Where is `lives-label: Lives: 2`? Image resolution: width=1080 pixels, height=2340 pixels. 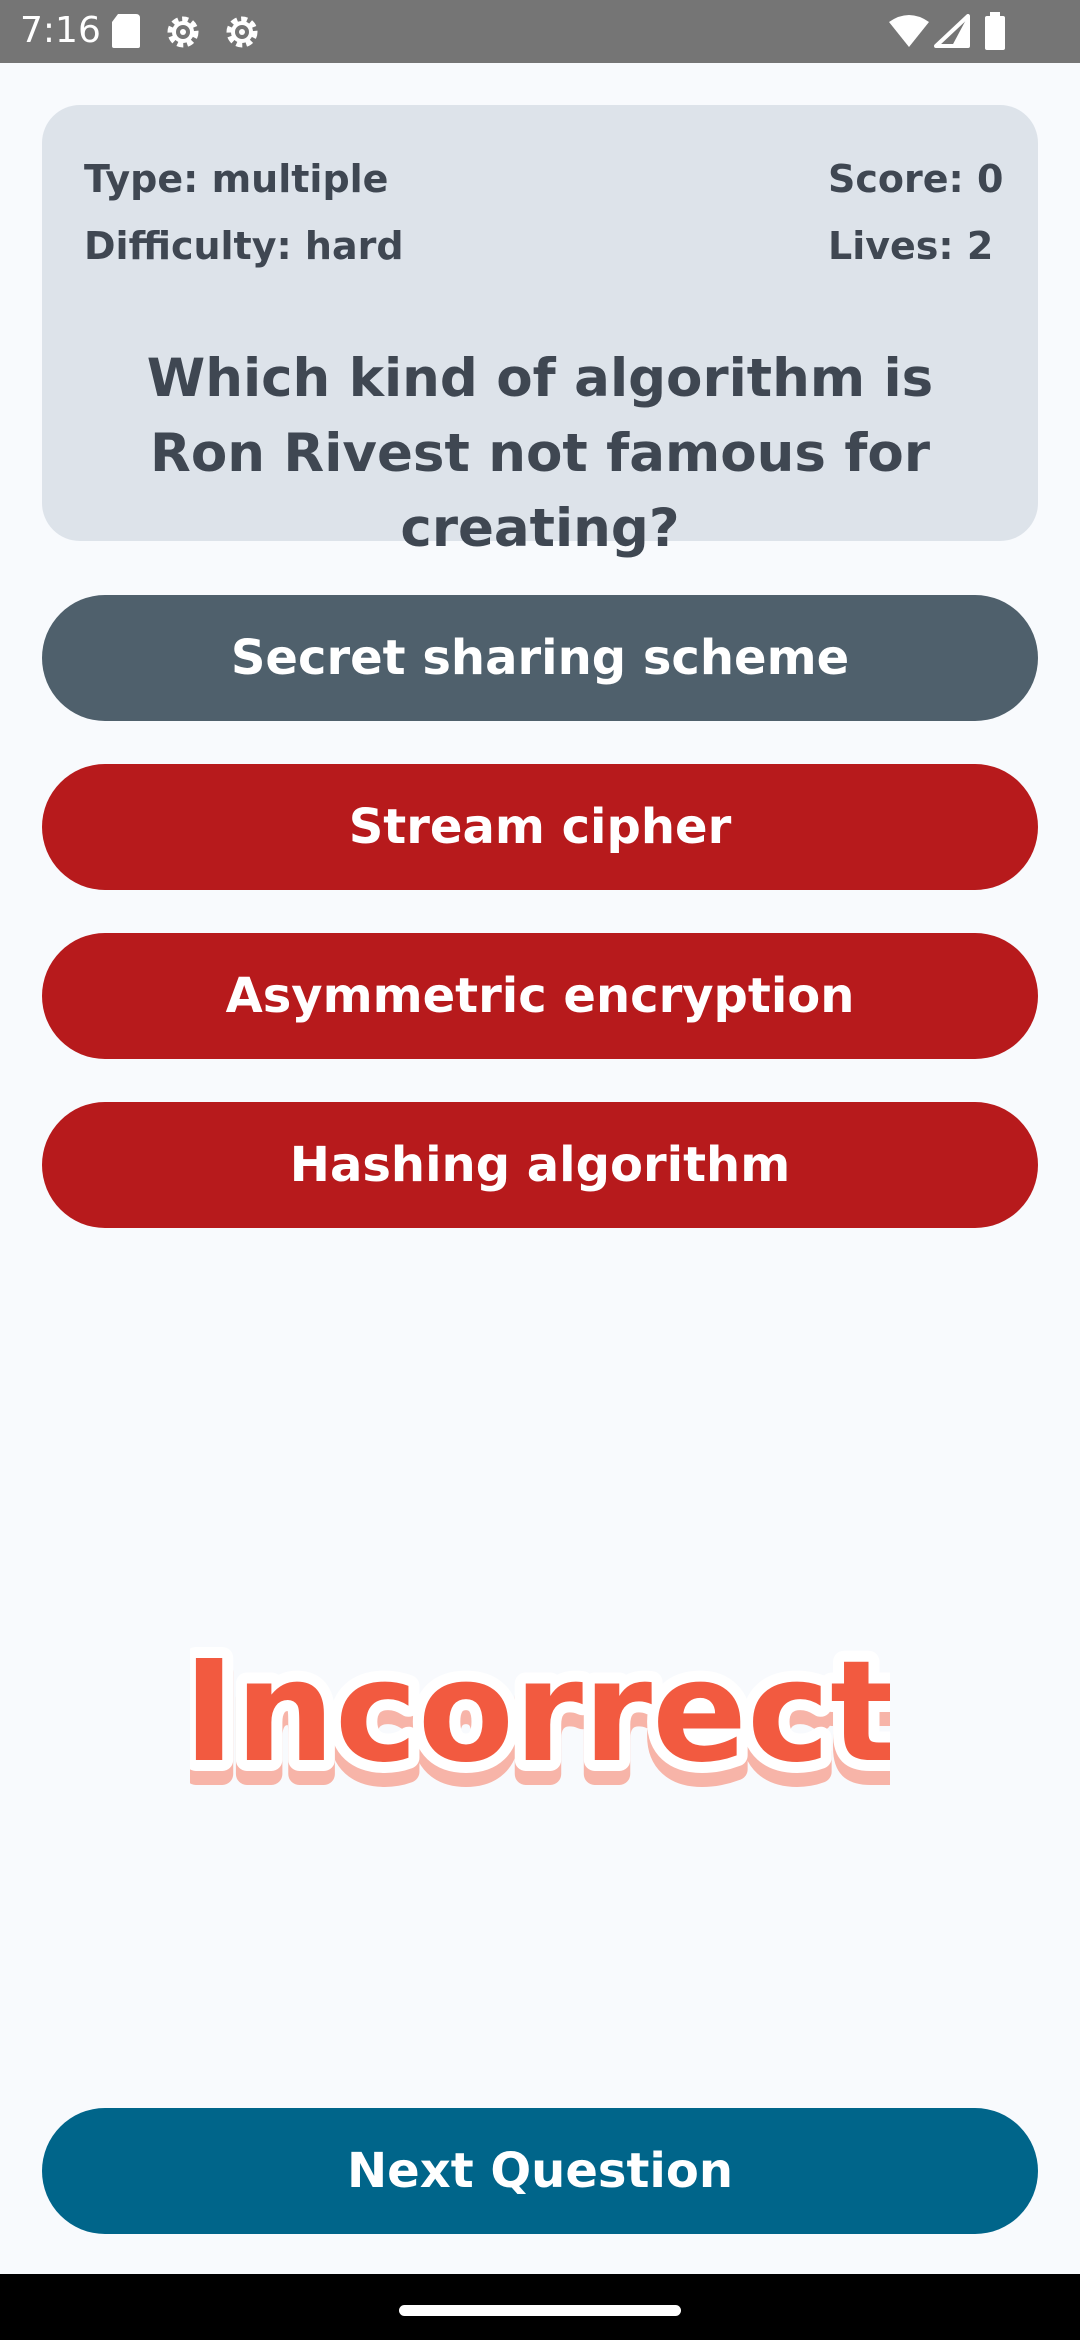
lives-label: Lives: 2 is located at coordinates (911, 246).